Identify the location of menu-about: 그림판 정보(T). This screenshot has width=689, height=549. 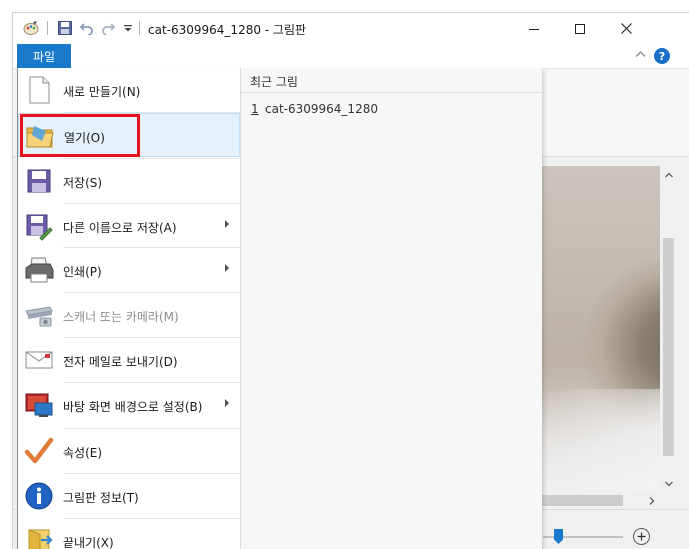
(129, 496).